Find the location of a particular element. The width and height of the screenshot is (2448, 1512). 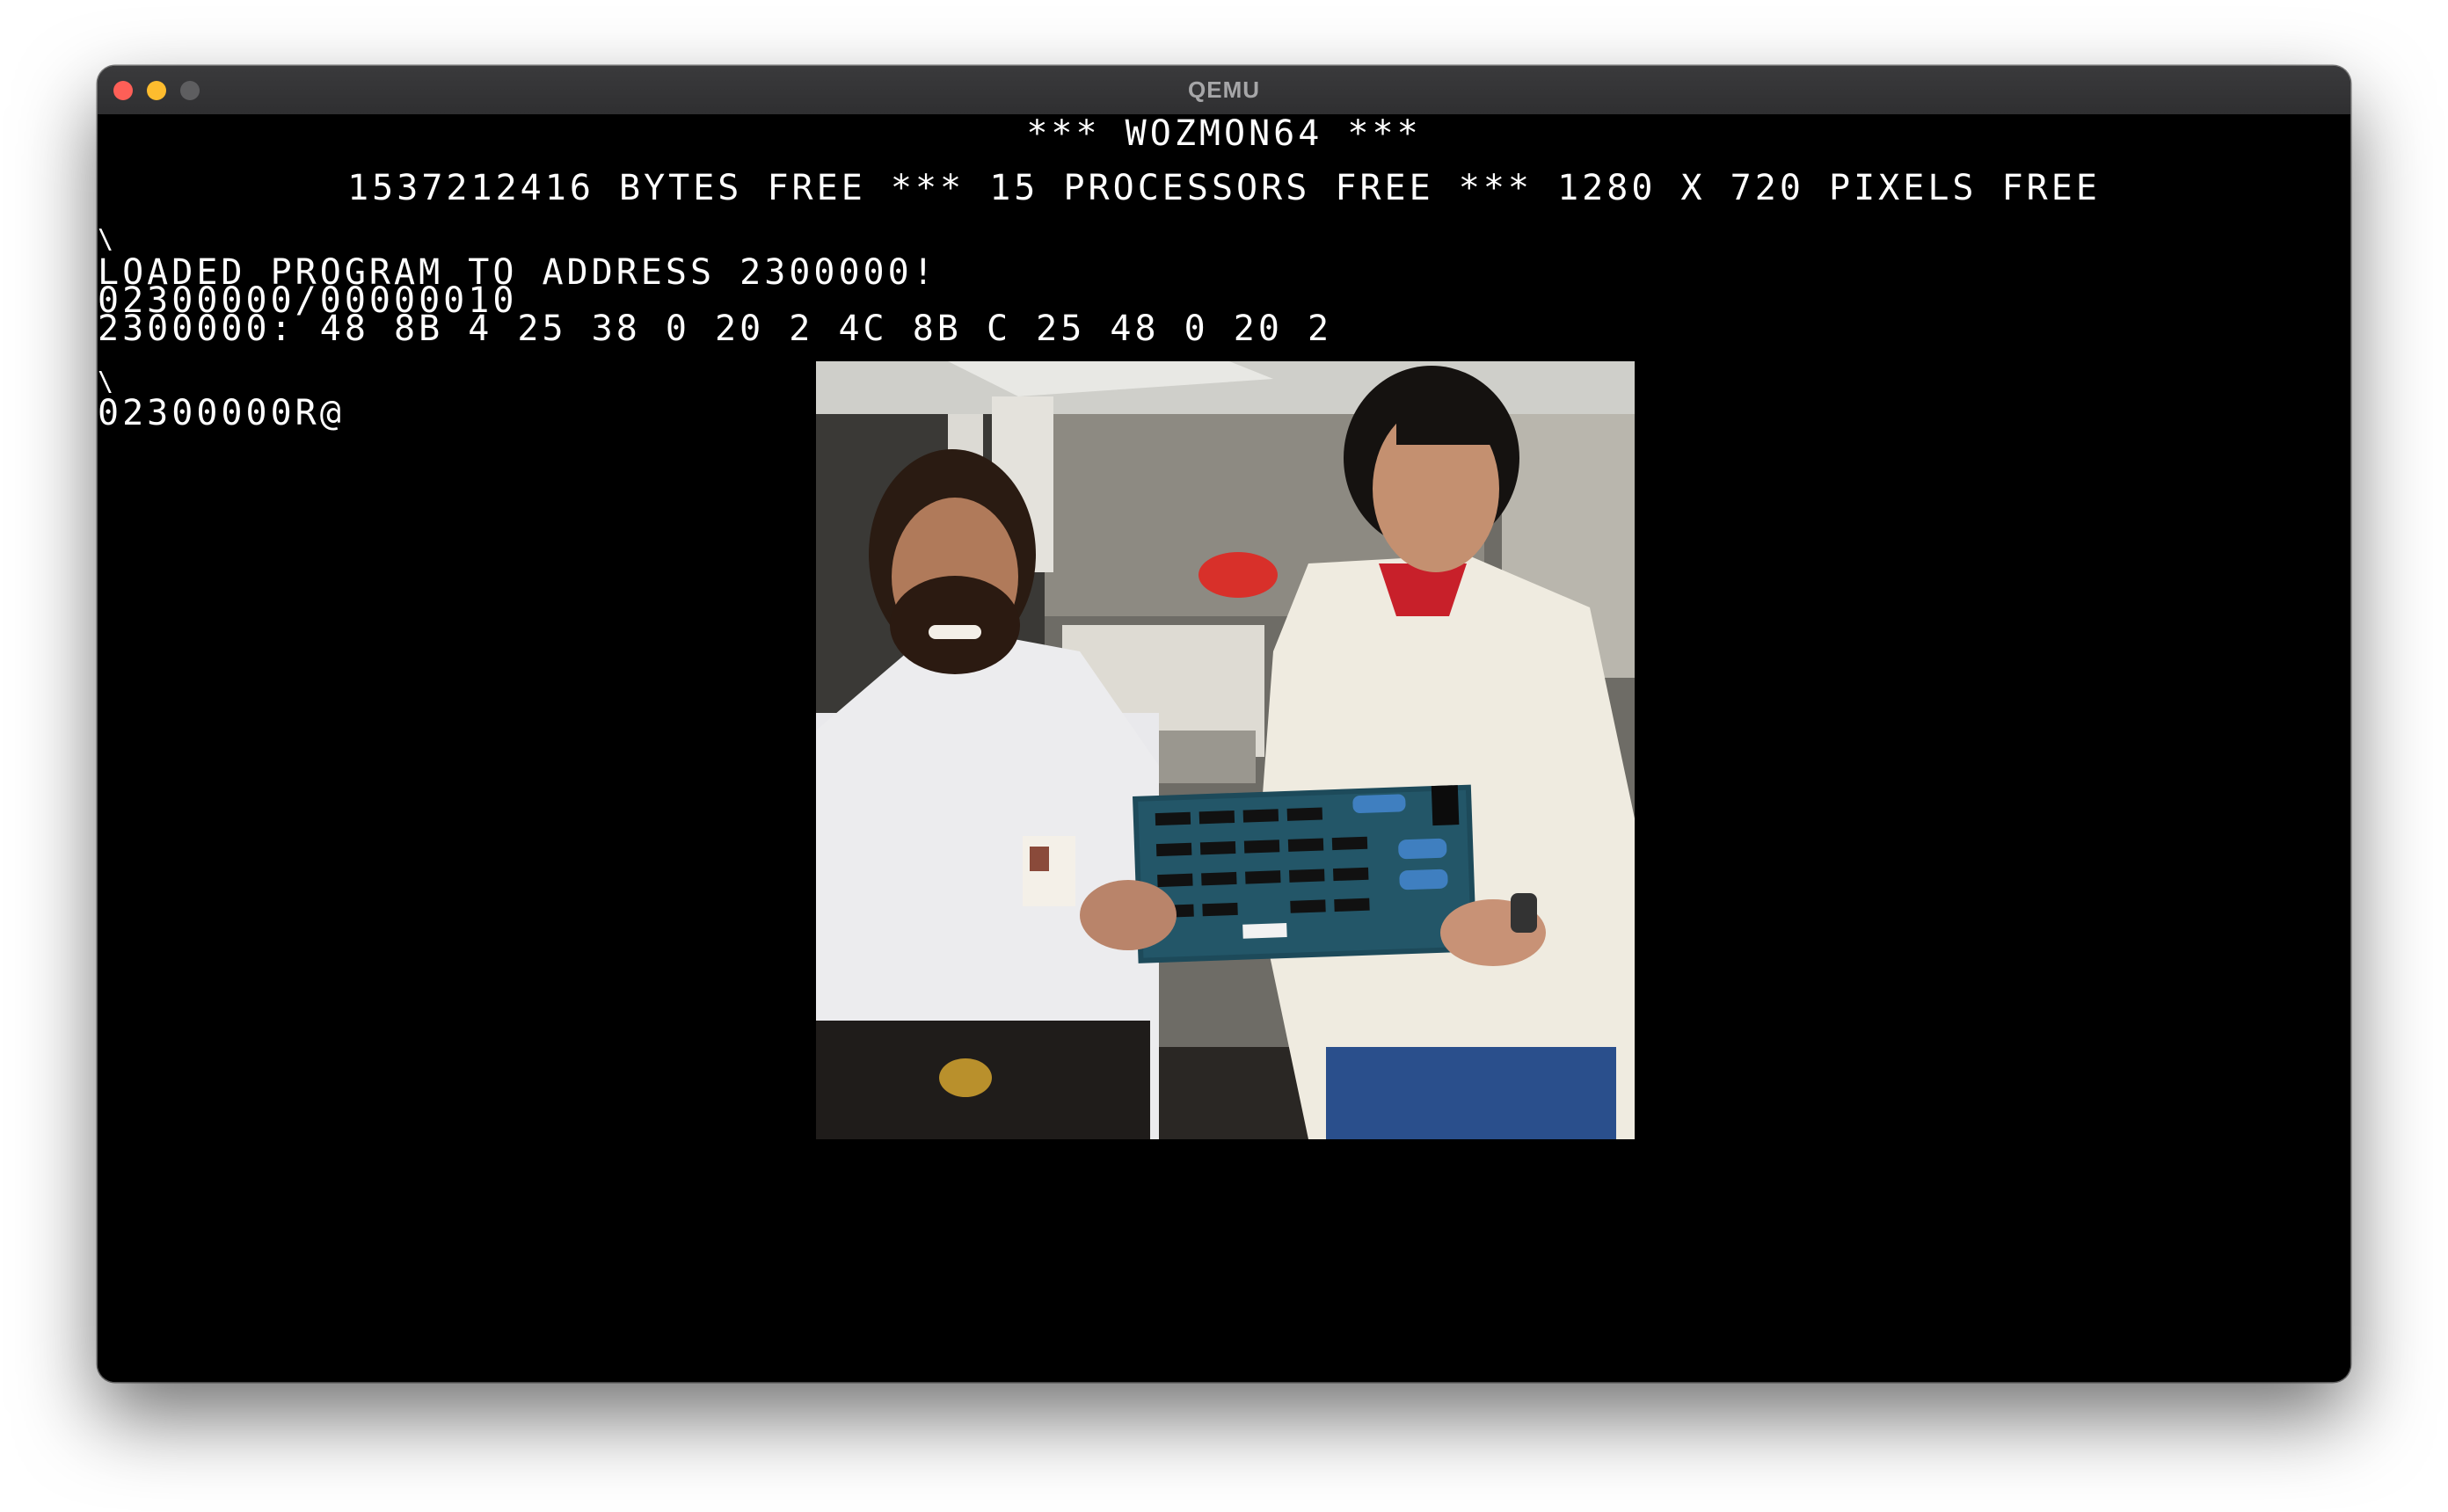

window-title: QEMU is located at coordinates (1224, 90).